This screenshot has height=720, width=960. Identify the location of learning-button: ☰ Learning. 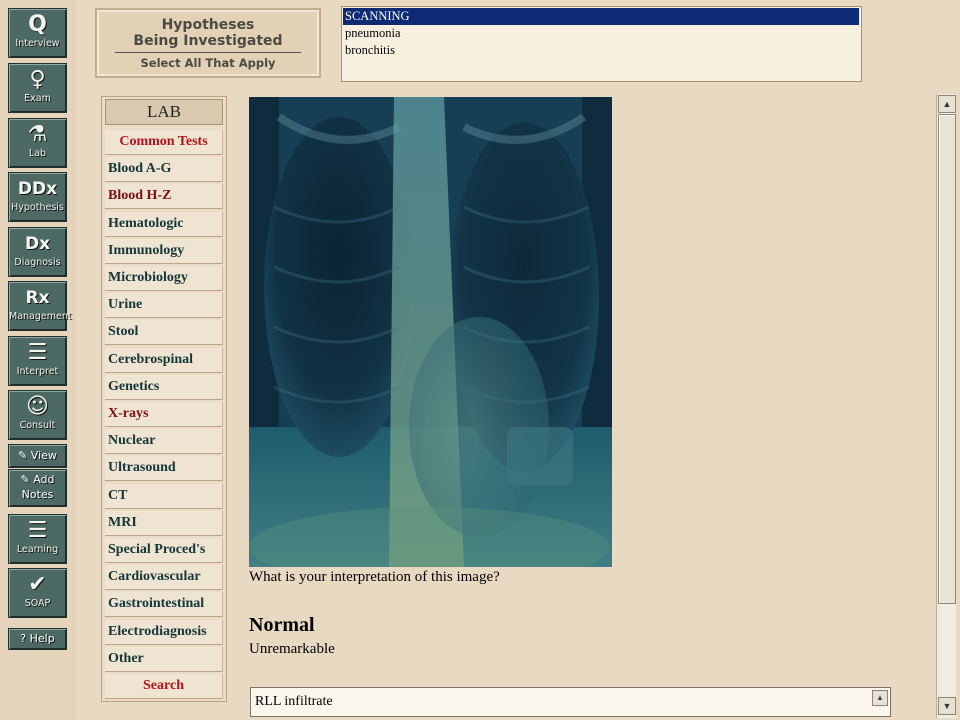
(37, 539).